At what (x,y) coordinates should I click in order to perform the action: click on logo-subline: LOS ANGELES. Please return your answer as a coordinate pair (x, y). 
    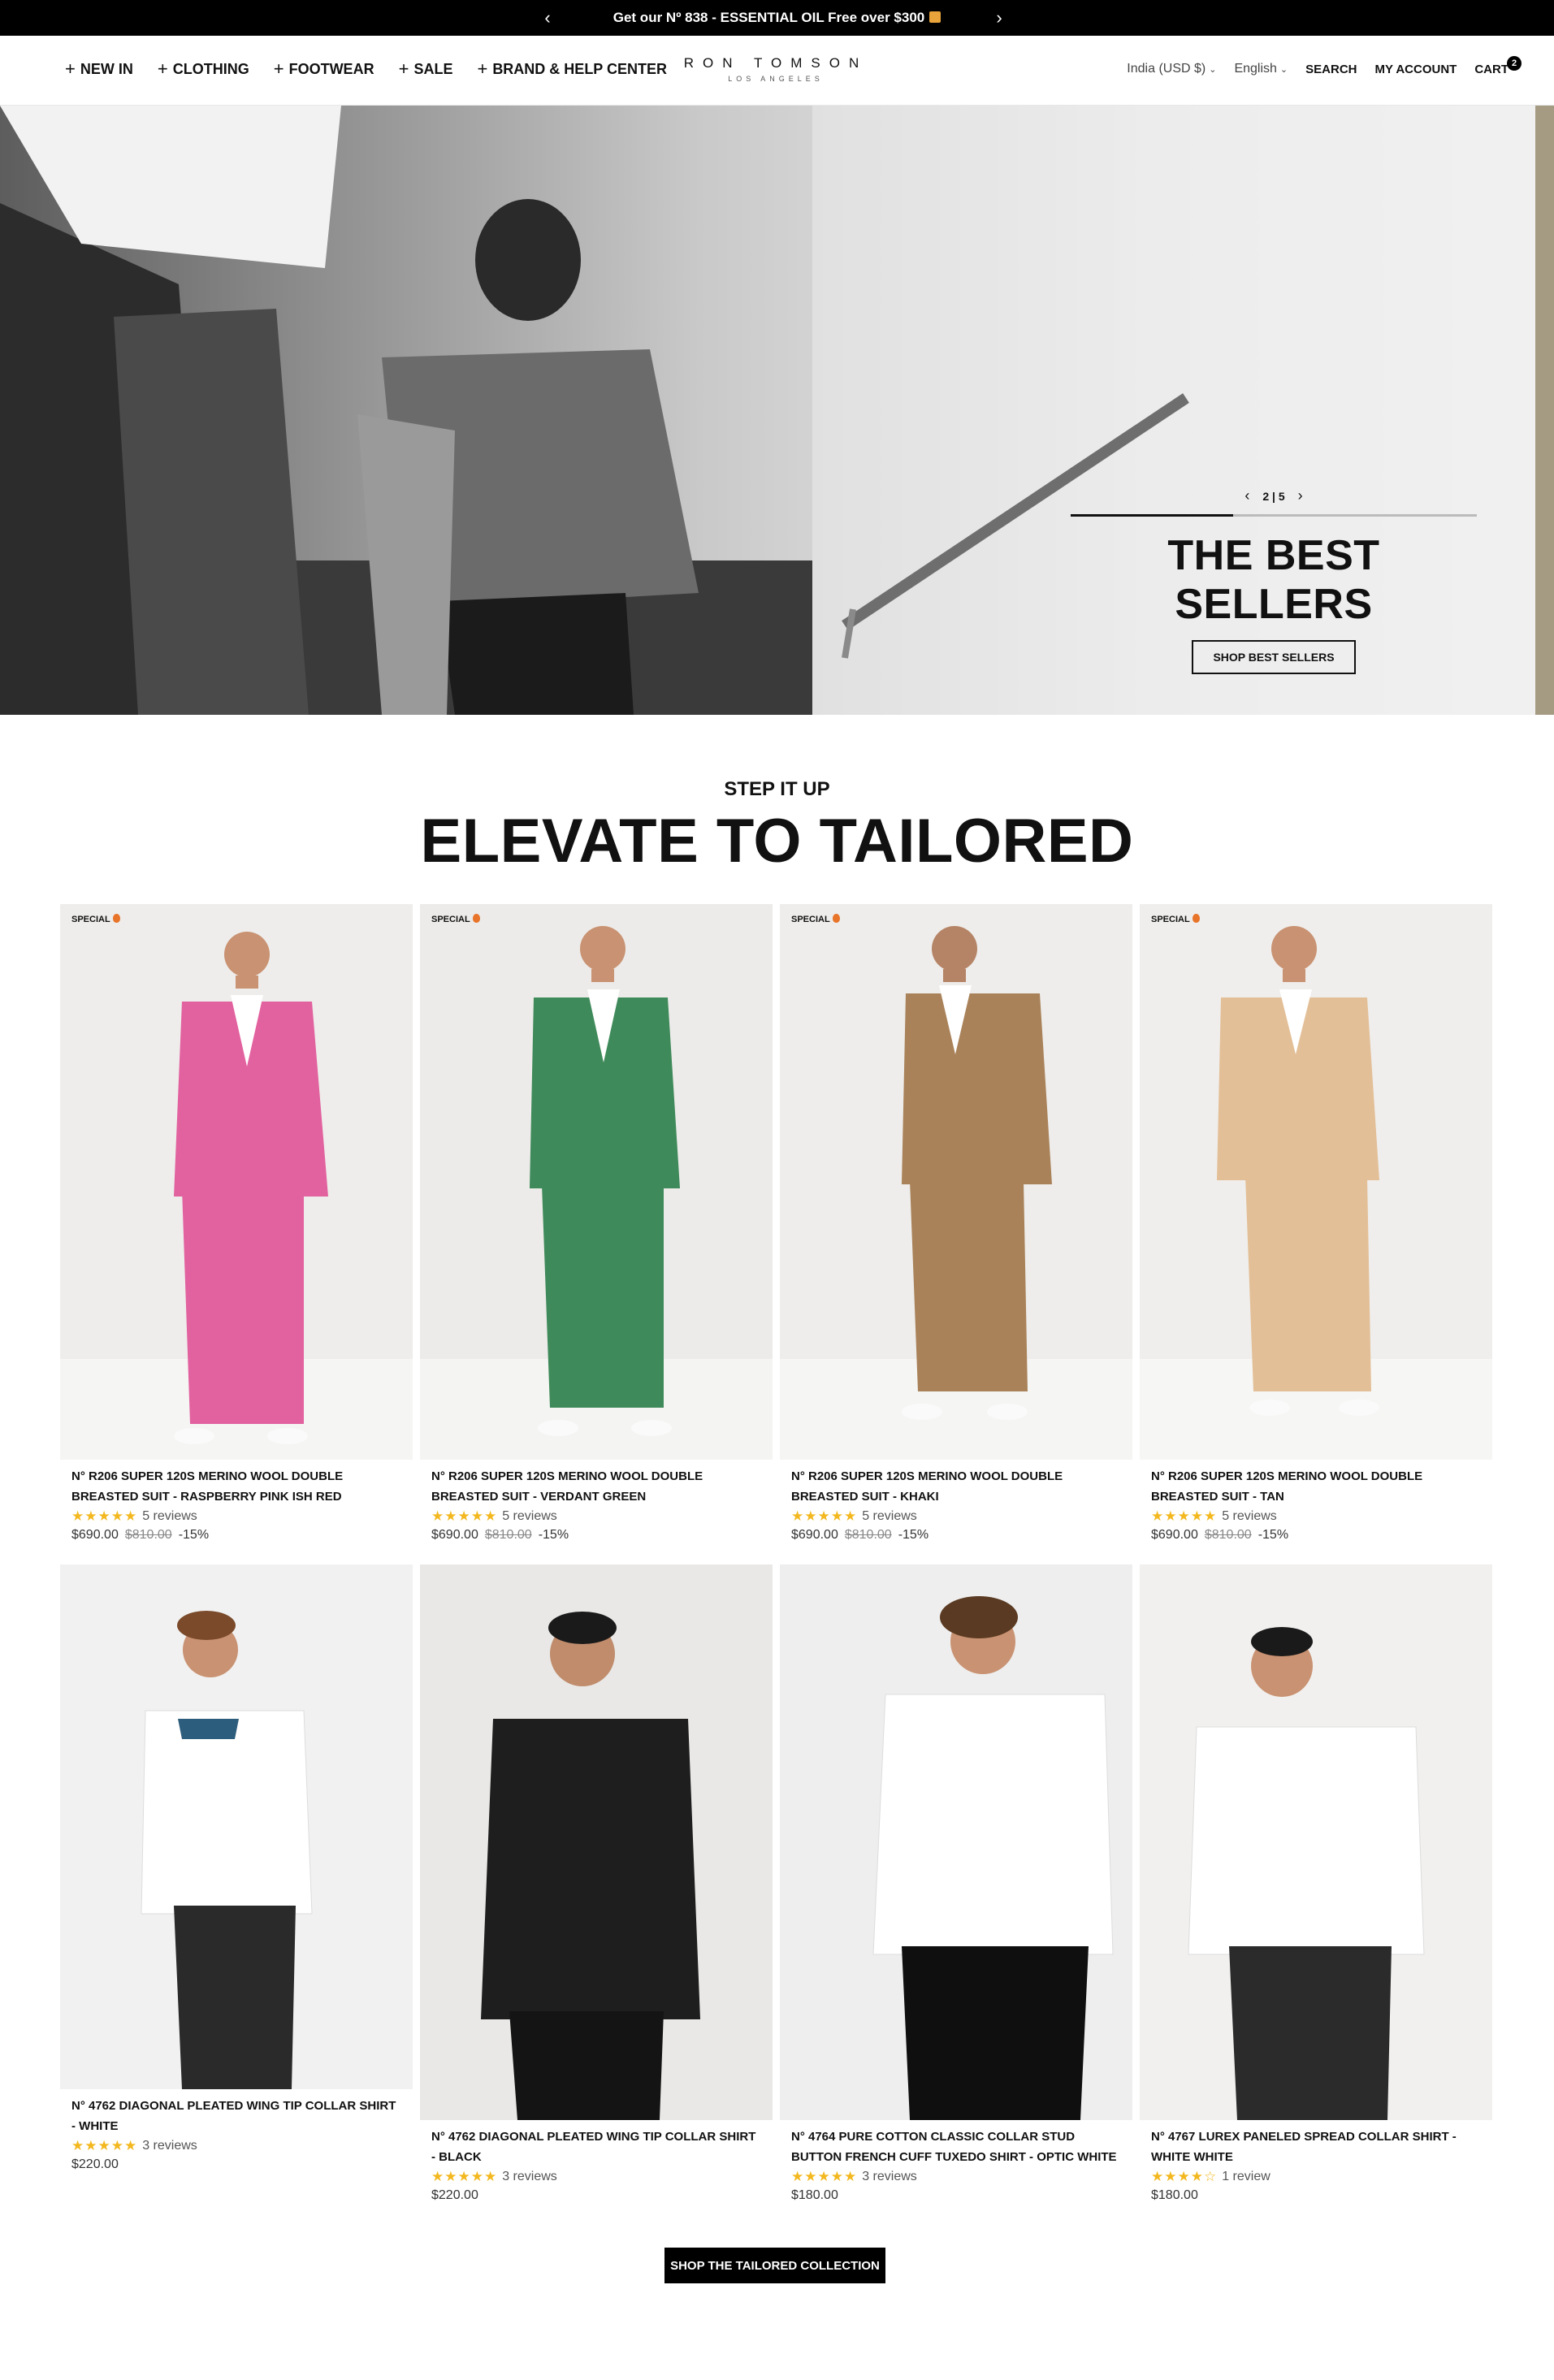
    Looking at the image, I should click on (776, 79).